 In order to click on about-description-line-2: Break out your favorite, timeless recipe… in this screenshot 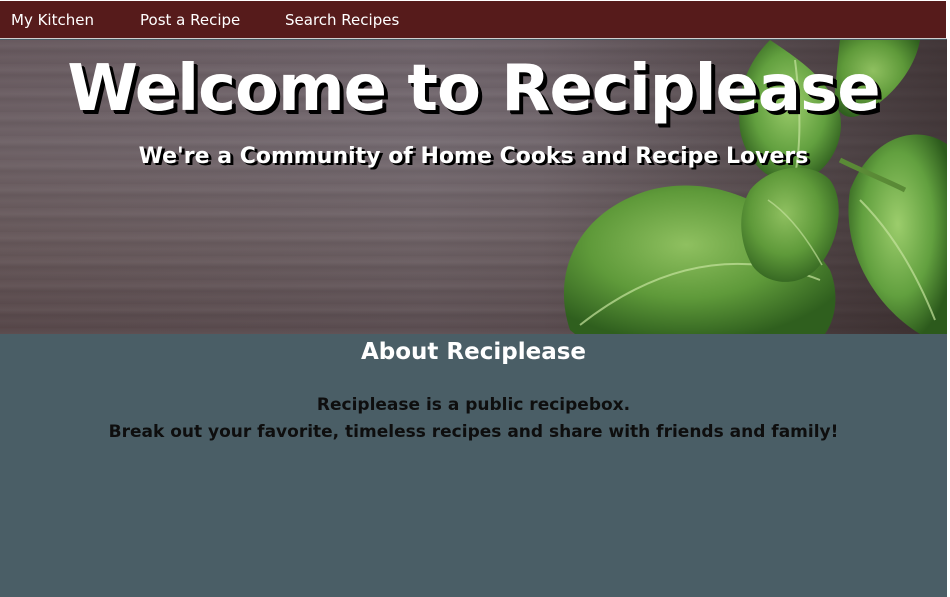, I will do `click(473, 432)`.